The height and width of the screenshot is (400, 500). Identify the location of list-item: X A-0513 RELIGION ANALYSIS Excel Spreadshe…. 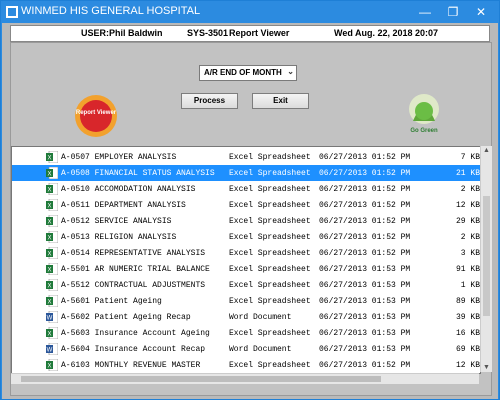
(246, 237).